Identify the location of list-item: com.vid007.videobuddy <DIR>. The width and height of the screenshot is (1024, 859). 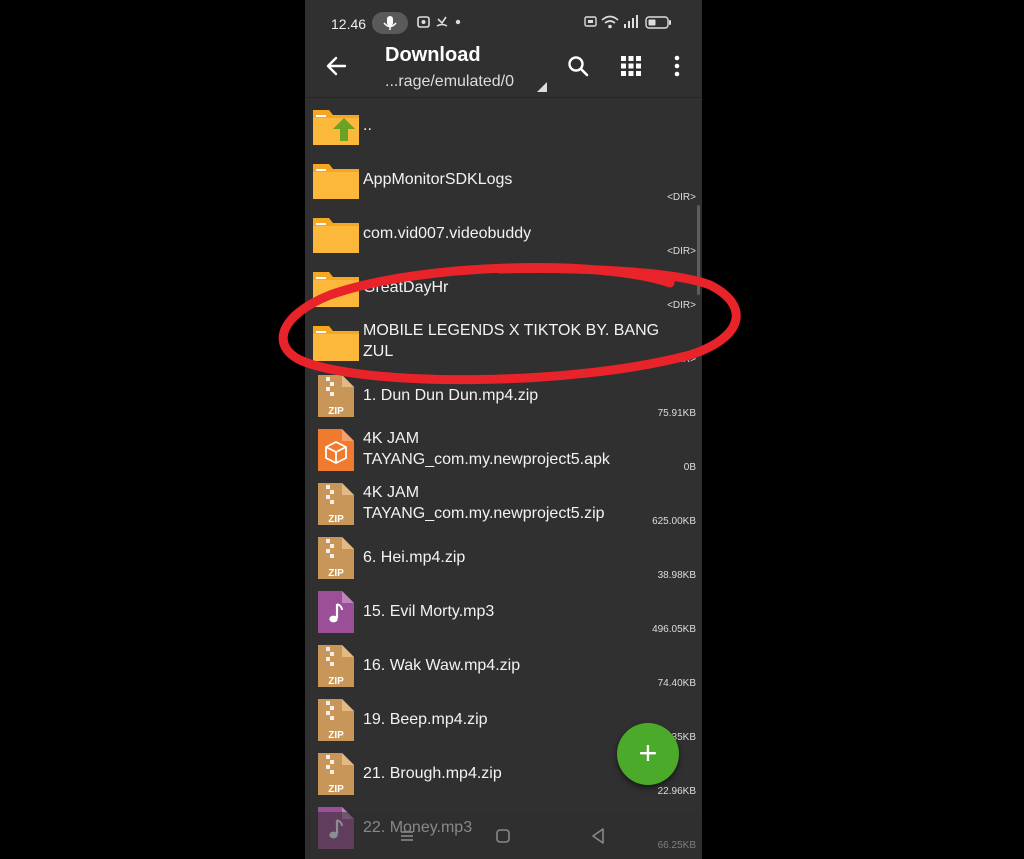
(503, 233).